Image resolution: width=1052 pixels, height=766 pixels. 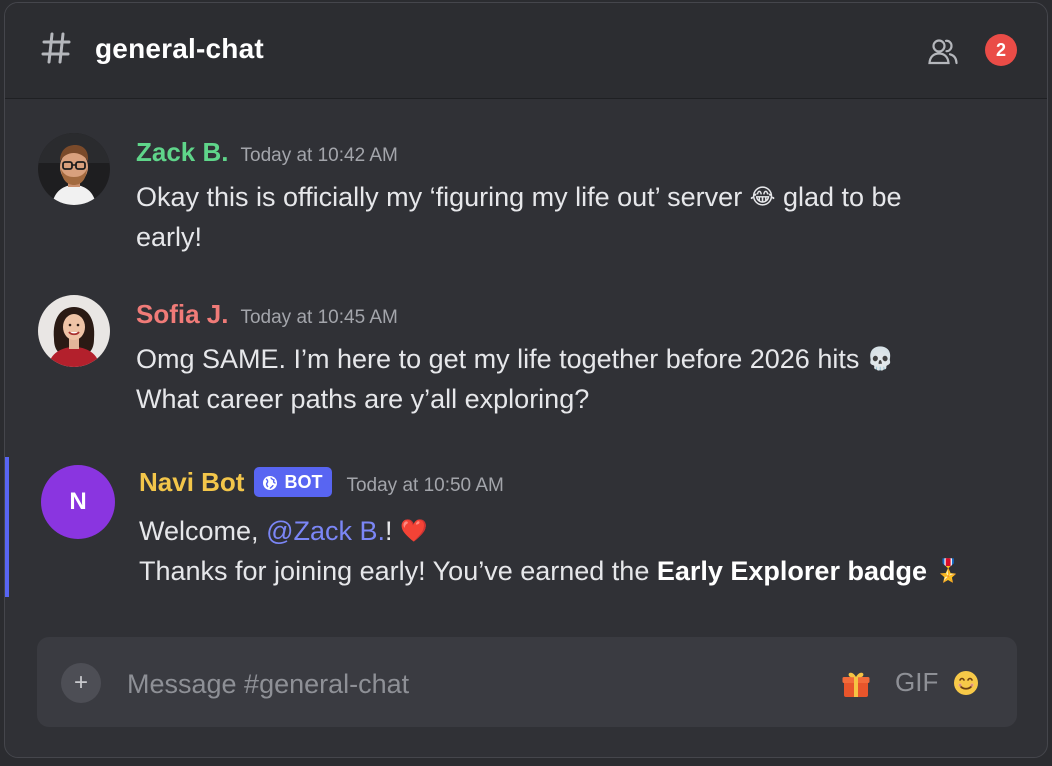 What do you see at coordinates (856, 684) in the screenshot?
I see `gift-icon` at bounding box center [856, 684].